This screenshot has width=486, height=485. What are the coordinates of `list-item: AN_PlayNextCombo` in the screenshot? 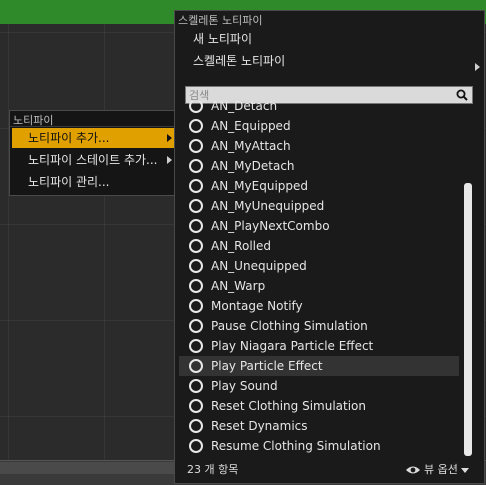 It's located at (319, 226).